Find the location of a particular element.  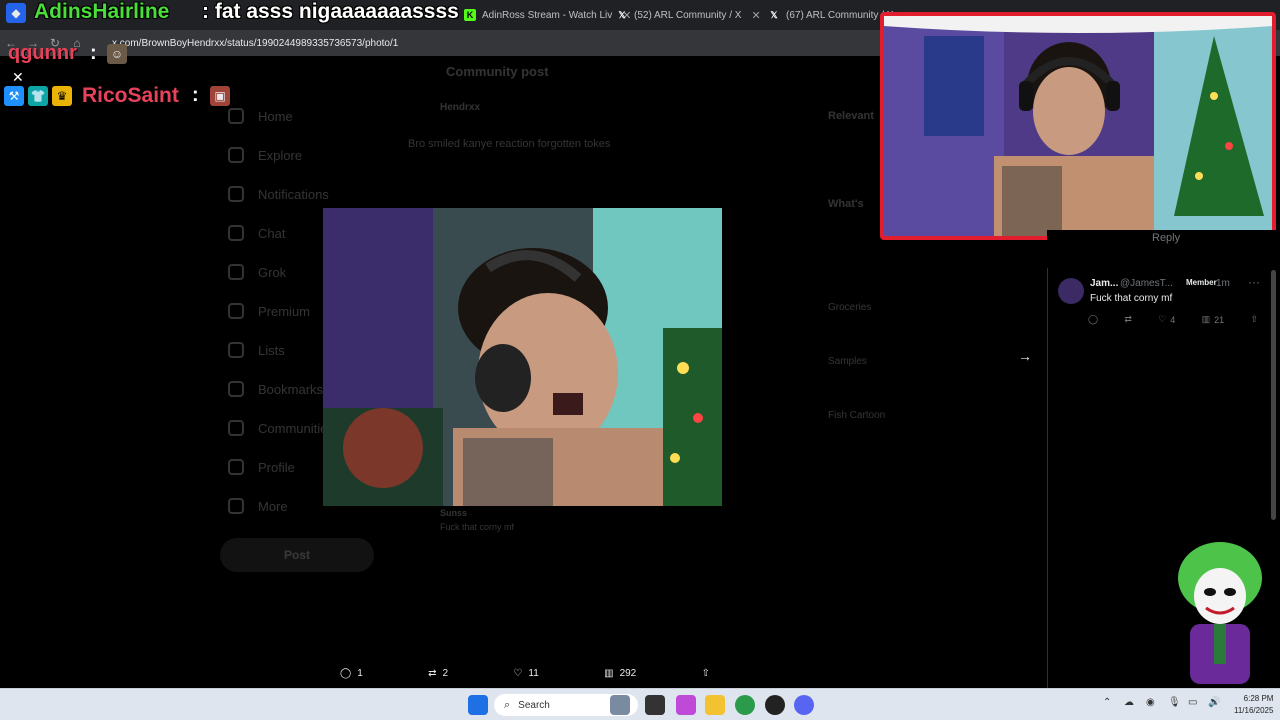

file-explorer-icon is located at coordinates (715, 705).